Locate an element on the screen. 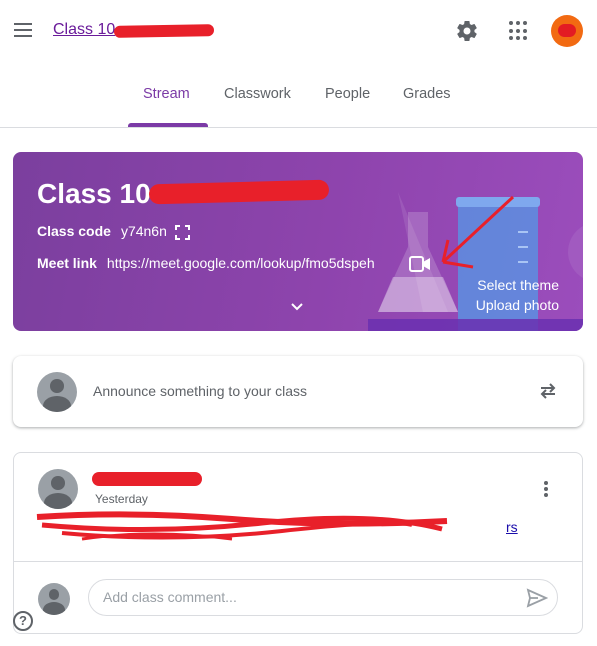  apps-icon is located at coordinates (519, 31).